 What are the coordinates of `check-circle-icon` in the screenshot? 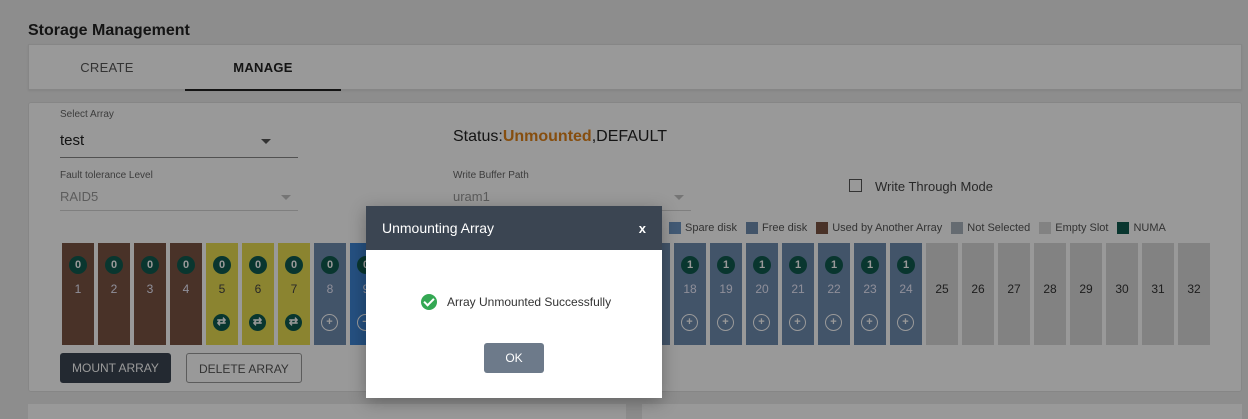 It's located at (429, 302).